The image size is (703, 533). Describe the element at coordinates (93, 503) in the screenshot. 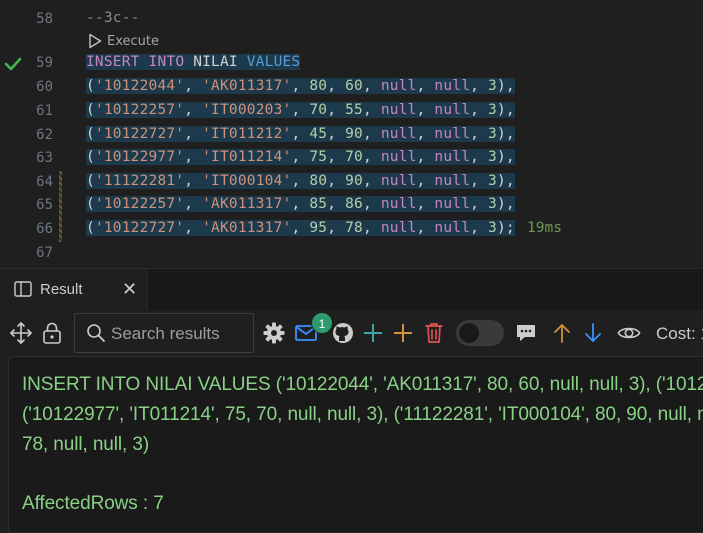

I see `affected-rows: AffectedRows : 7` at that location.